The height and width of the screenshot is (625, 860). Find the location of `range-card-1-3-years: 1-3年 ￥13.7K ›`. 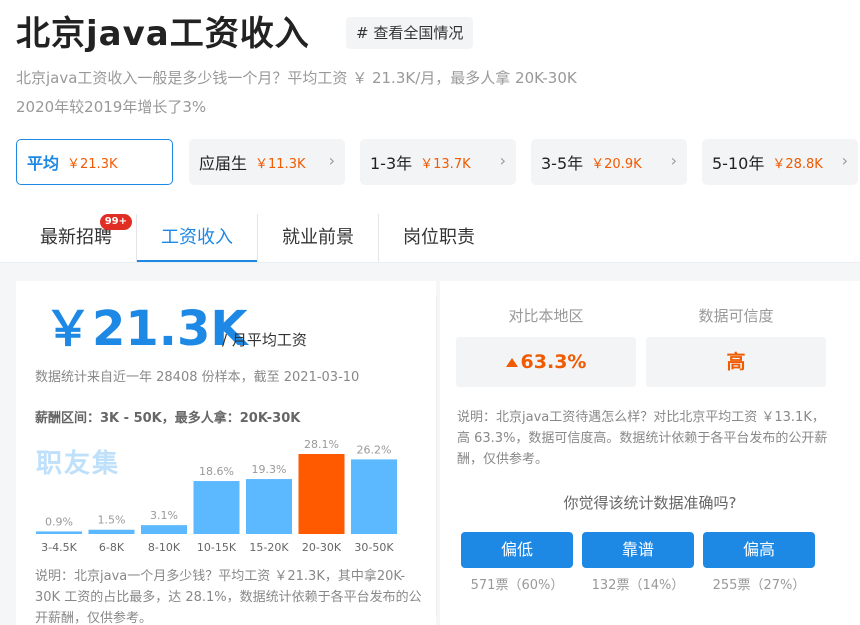

range-card-1-3-years: 1-3年 ￥13.7K › is located at coordinates (438, 162).